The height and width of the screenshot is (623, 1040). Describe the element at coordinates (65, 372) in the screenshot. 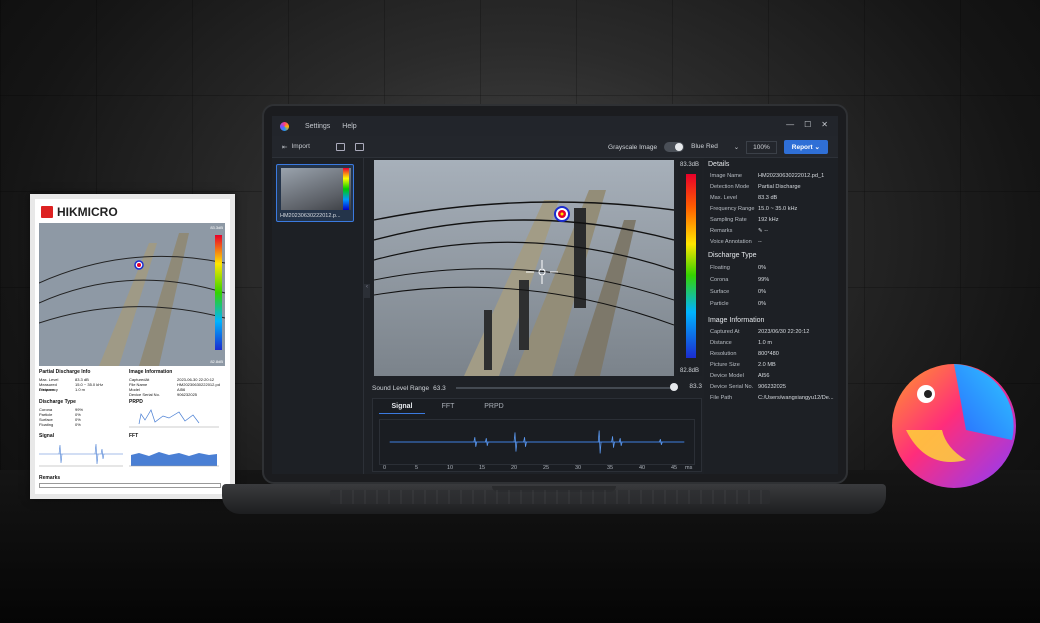

I see `pd-info-title: Partial Discharge Info` at that location.